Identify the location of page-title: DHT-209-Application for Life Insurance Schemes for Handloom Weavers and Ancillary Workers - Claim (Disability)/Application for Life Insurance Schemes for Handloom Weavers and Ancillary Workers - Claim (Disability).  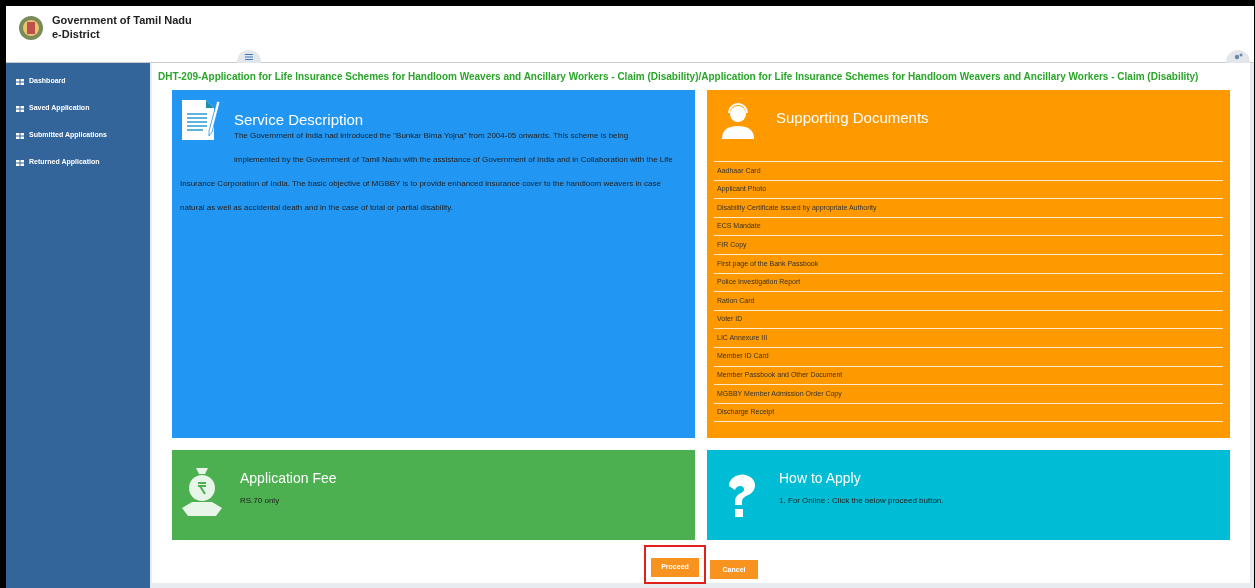
(679, 77).